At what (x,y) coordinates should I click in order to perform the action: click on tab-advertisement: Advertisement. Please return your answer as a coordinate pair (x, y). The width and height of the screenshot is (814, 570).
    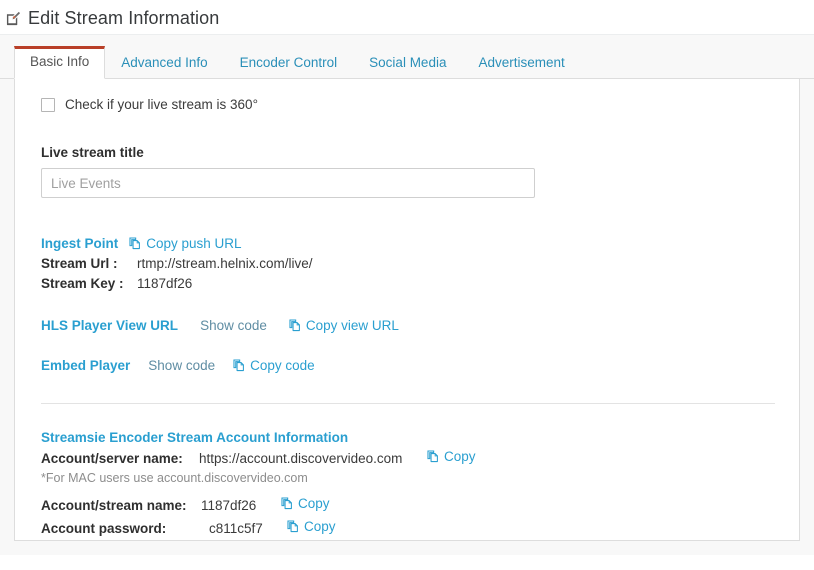
    Looking at the image, I should click on (521, 63).